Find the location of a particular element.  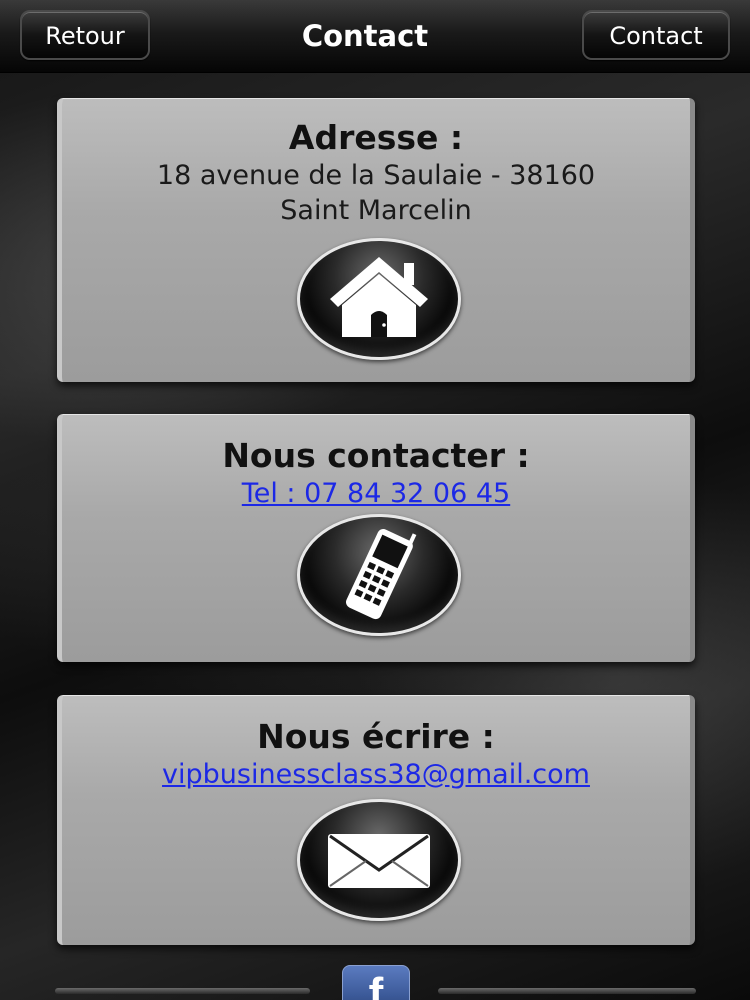

bottom-bar: f is located at coordinates (375, 980).